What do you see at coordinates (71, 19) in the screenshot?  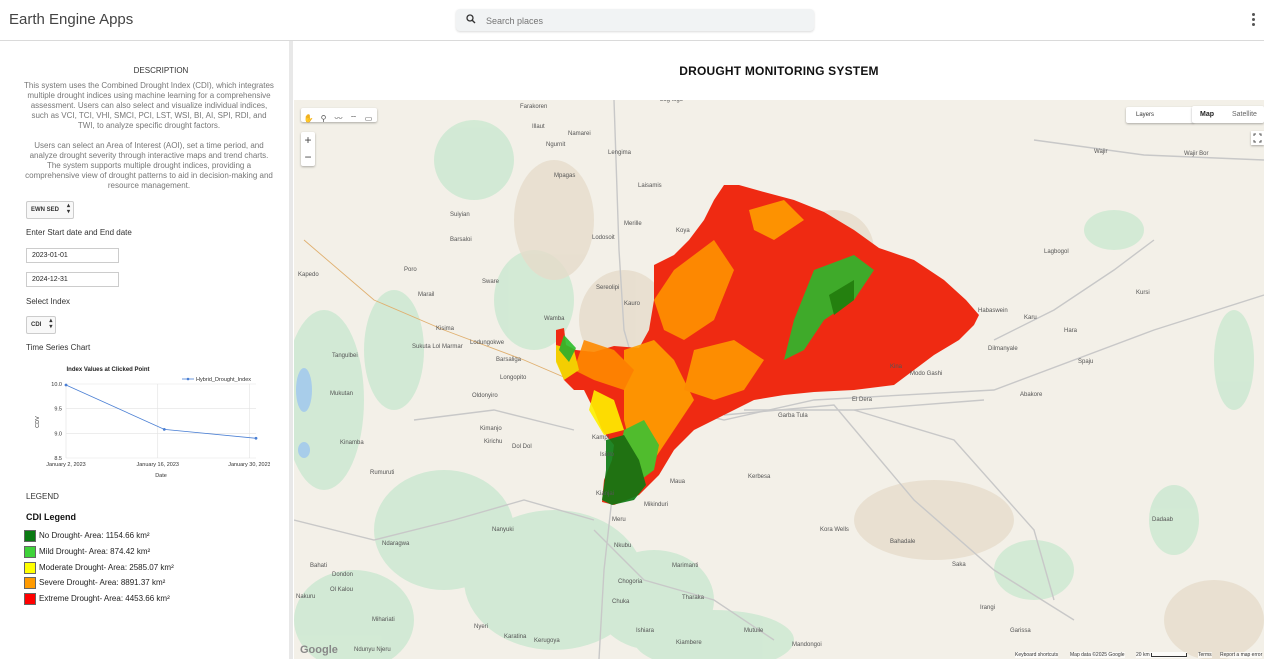 I see `app-title: Earth Engine Apps` at bounding box center [71, 19].